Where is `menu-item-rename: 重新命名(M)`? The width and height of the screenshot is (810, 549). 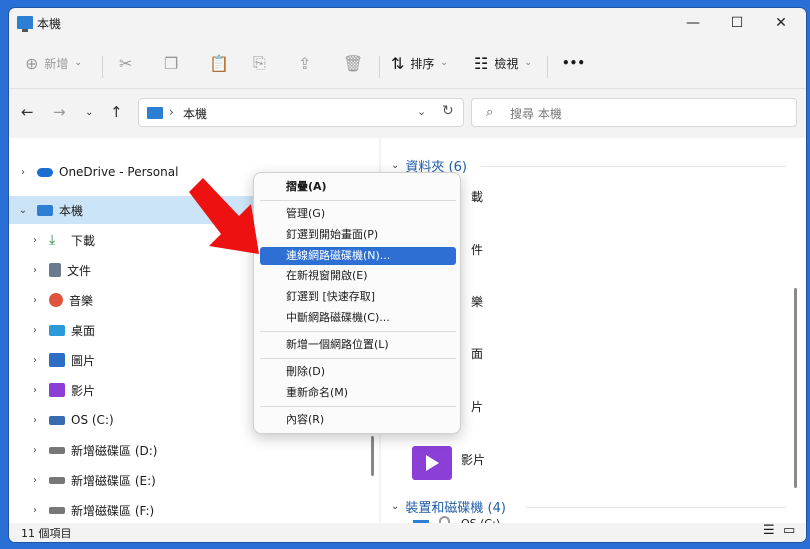 menu-item-rename: 重新命名(M) is located at coordinates (358, 393).